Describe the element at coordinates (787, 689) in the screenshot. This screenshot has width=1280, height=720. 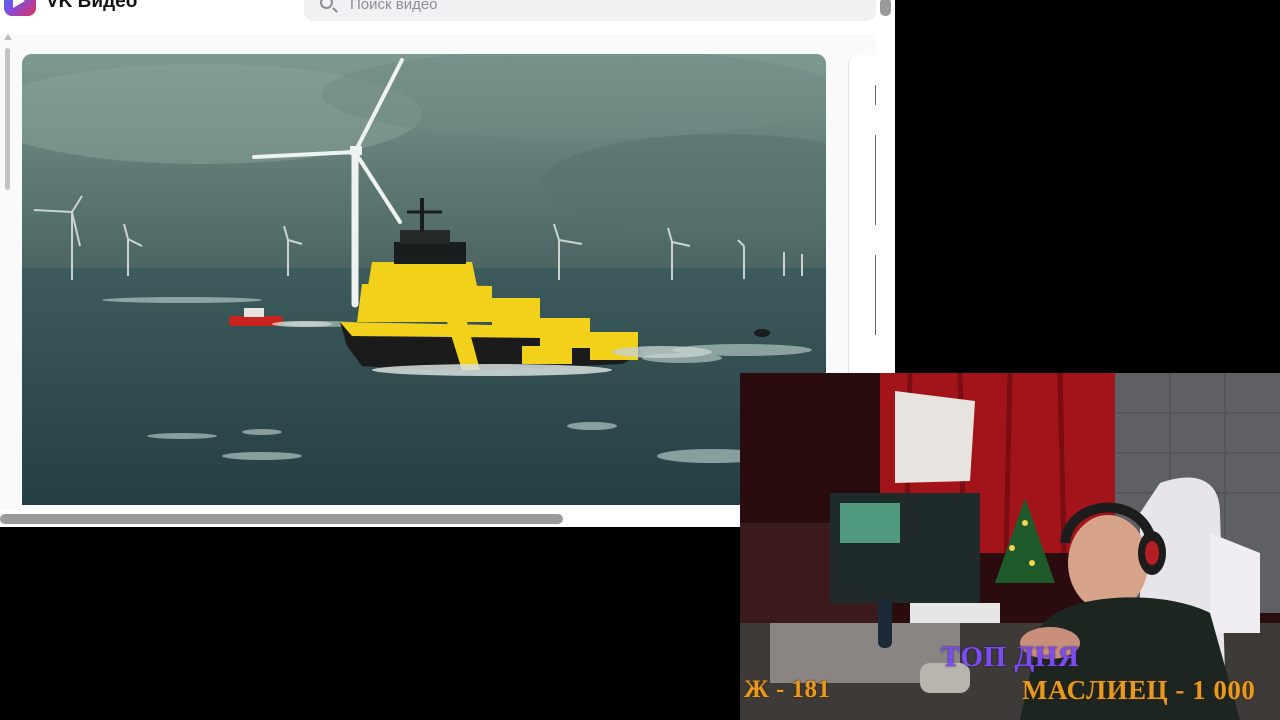
I see `leaderboard-entry: Ж - 181` at that location.